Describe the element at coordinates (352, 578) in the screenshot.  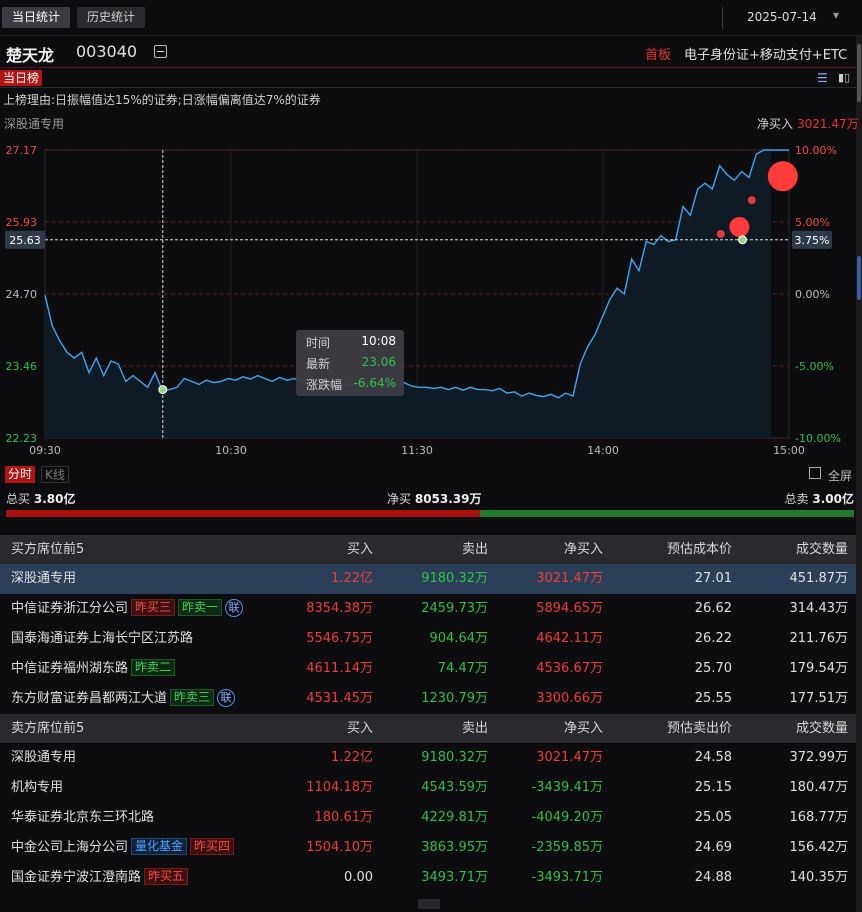
I see `buy-amount: 1.22亿` at that location.